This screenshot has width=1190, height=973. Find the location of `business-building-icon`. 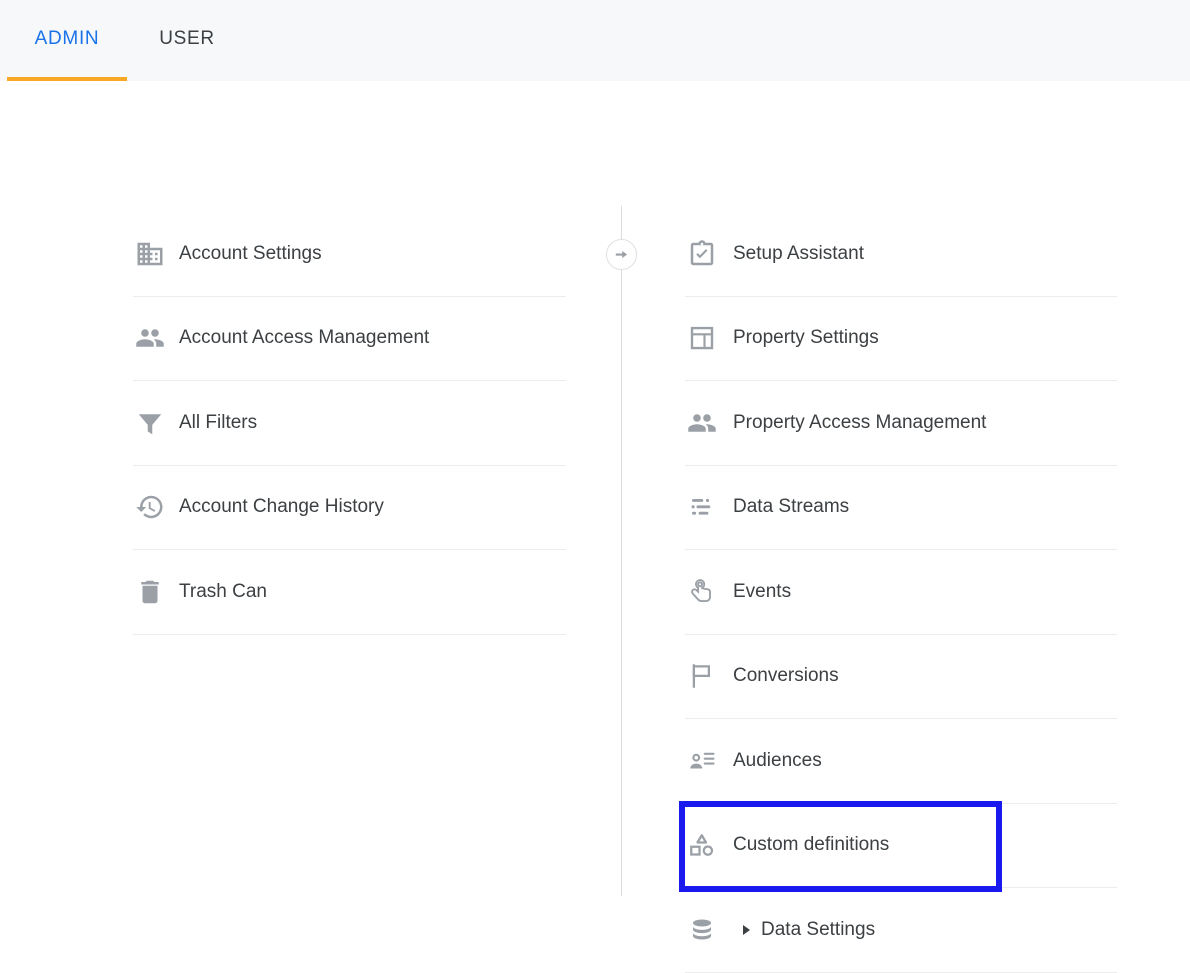

business-building-icon is located at coordinates (150, 254).